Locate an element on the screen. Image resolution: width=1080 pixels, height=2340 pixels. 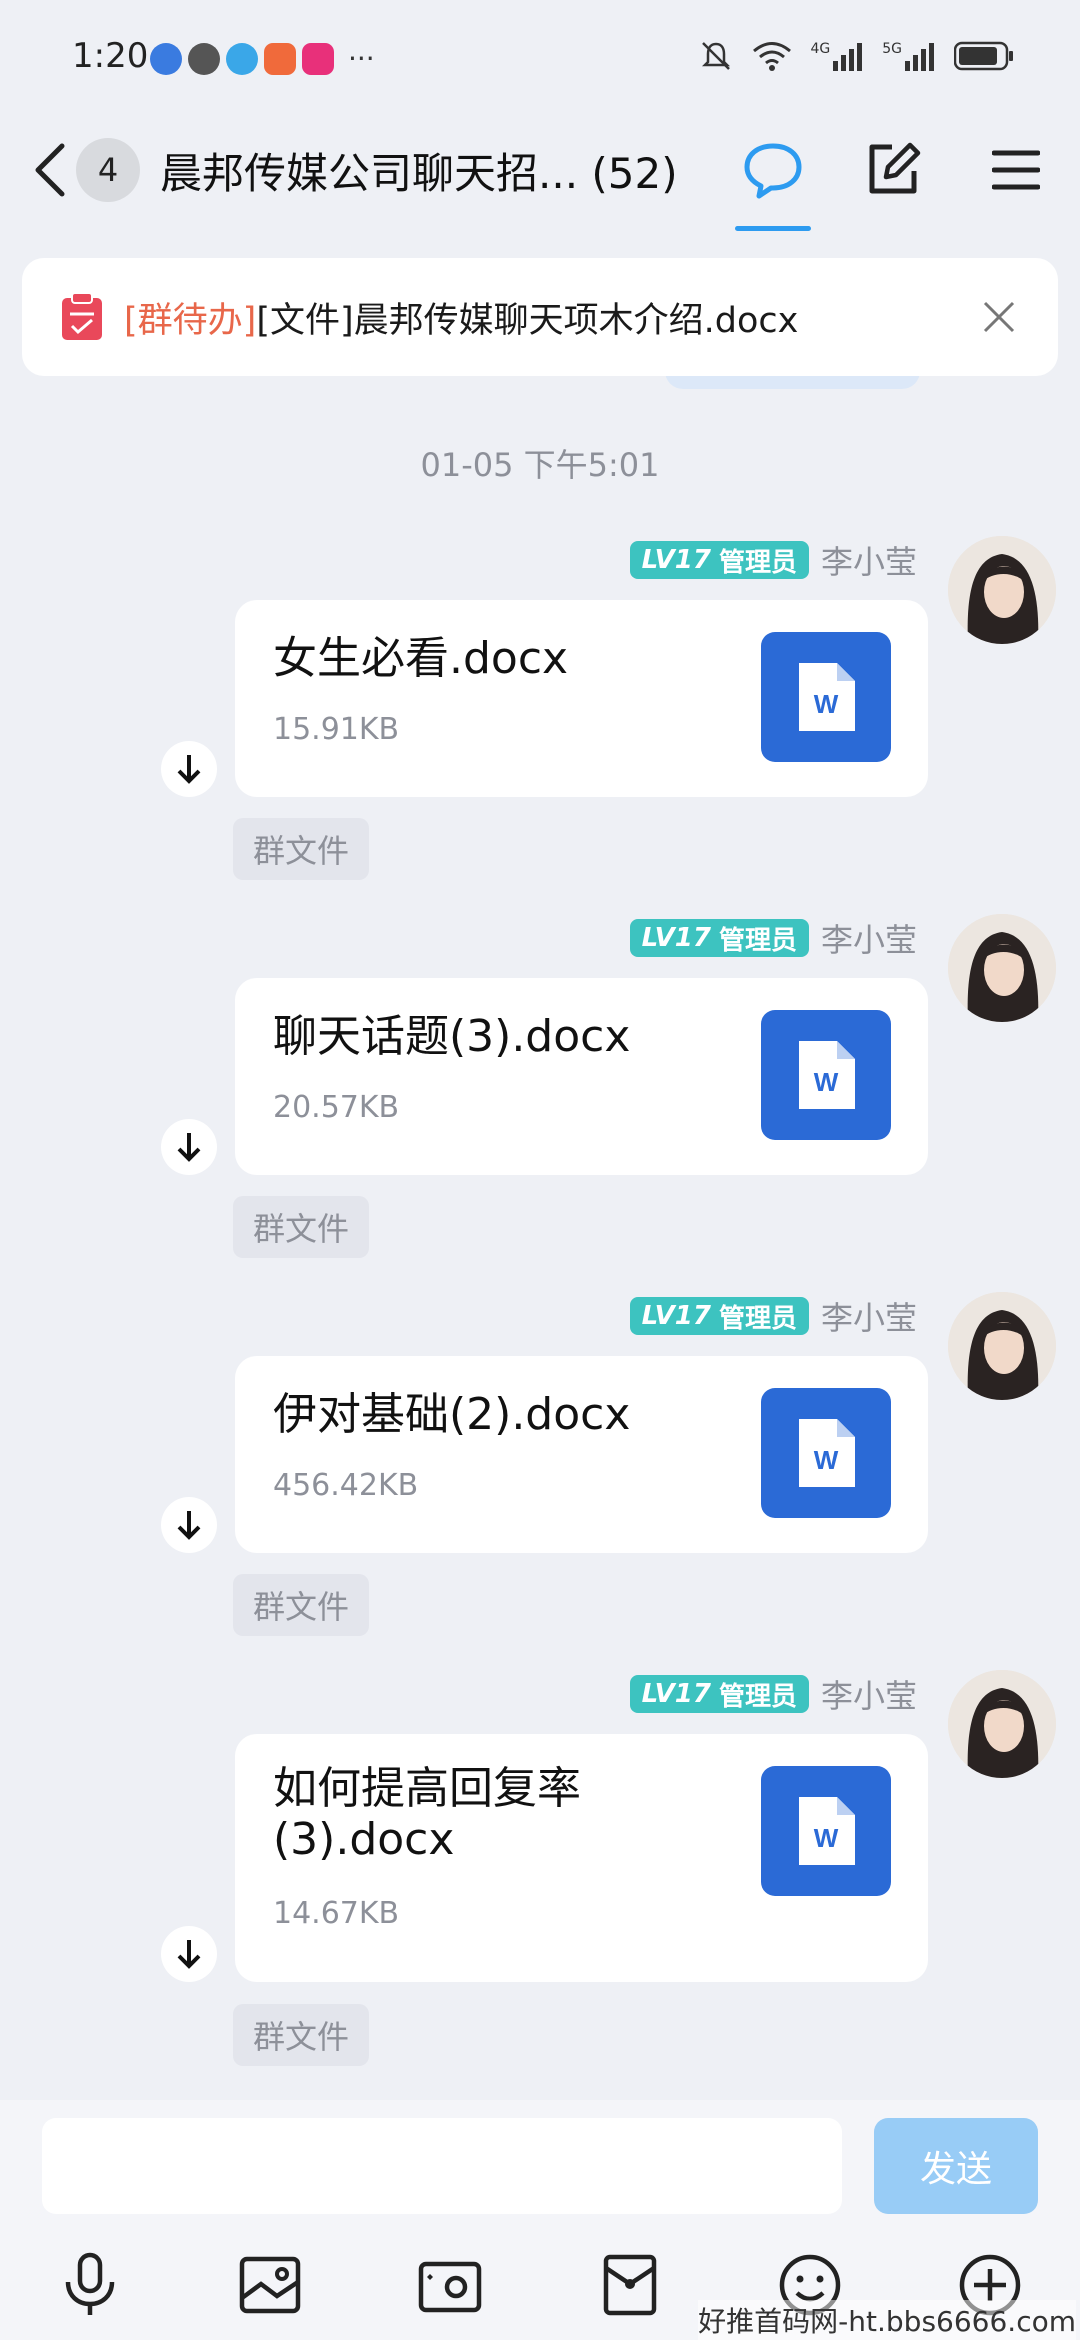
file-name: 如何提高回复率 (3).docx is located at coordinates (503, 1814).